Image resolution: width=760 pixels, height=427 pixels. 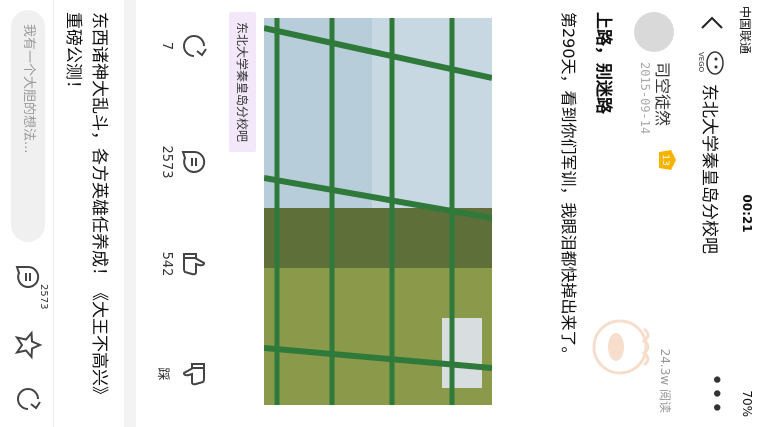 What do you see at coordinates (645, 98) in the screenshot?
I see `post-date: 2015-09-14` at bounding box center [645, 98].